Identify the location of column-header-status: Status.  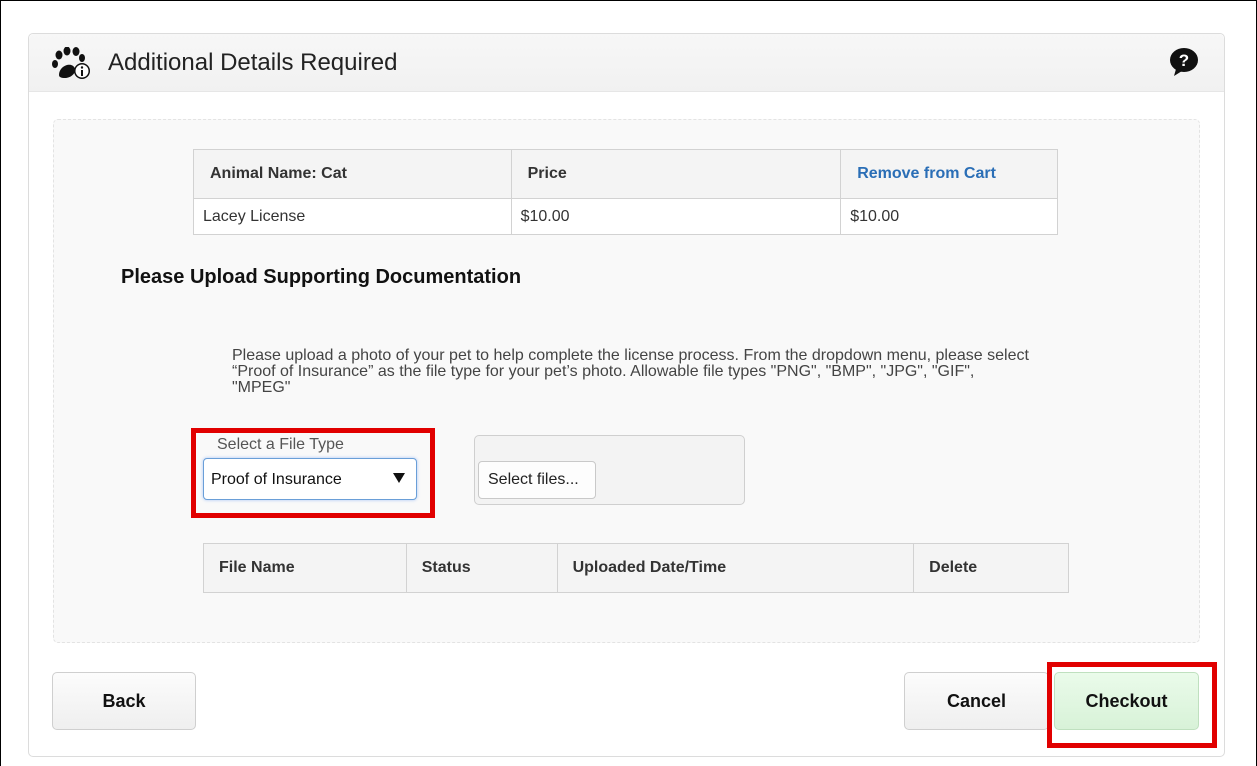
(481, 568).